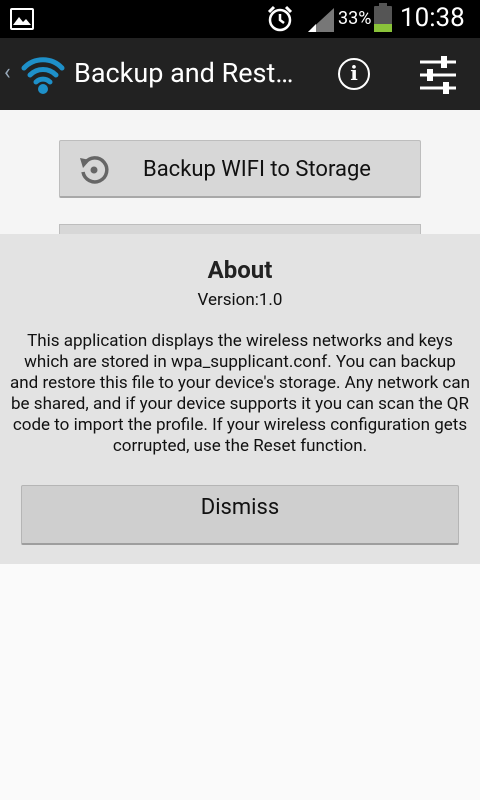 This screenshot has height=800, width=480. Describe the element at coordinates (321, 20) in the screenshot. I see `signal-icon` at that location.